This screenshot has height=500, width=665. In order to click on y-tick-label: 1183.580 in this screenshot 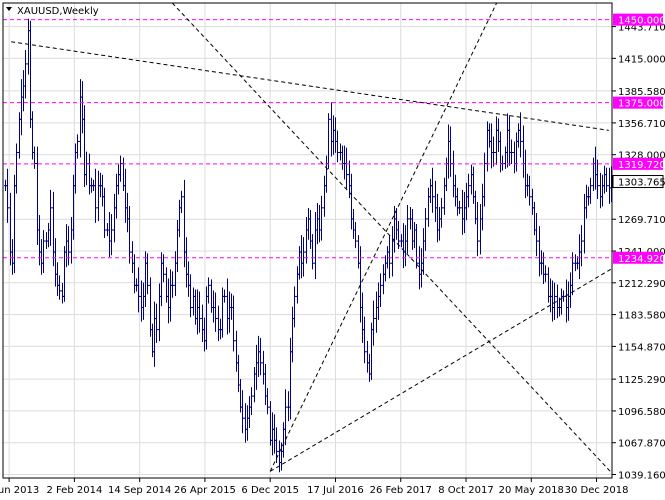, I will do `click(641, 316)`.